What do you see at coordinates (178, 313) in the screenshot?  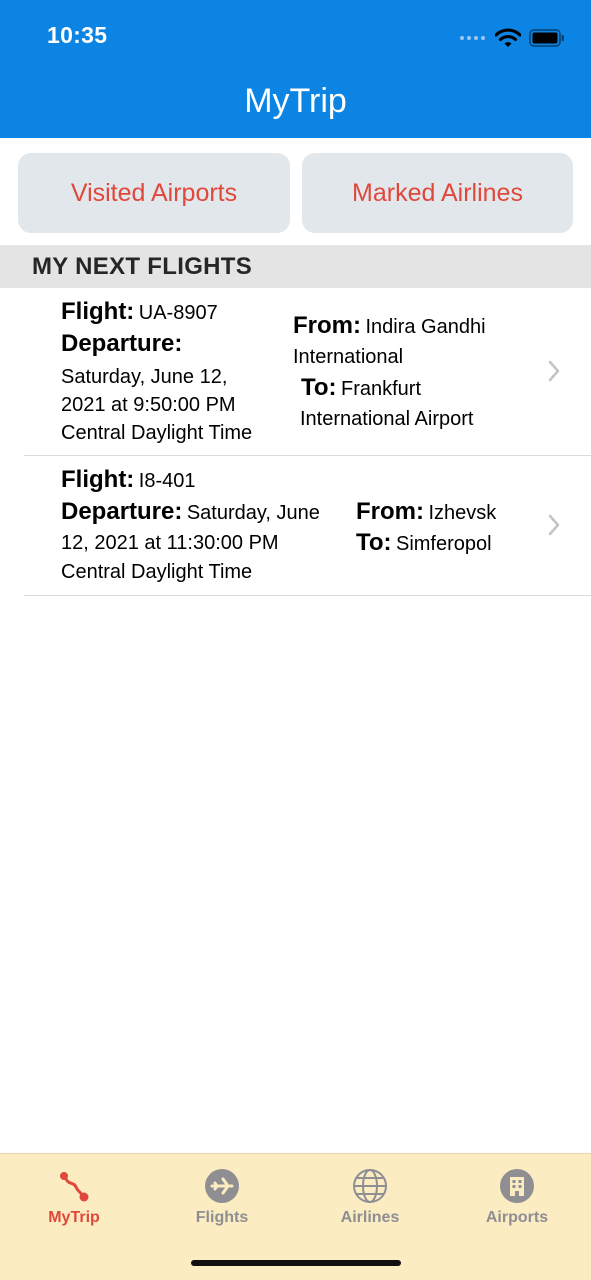 I see `flight-number: UA-8907` at bounding box center [178, 313].